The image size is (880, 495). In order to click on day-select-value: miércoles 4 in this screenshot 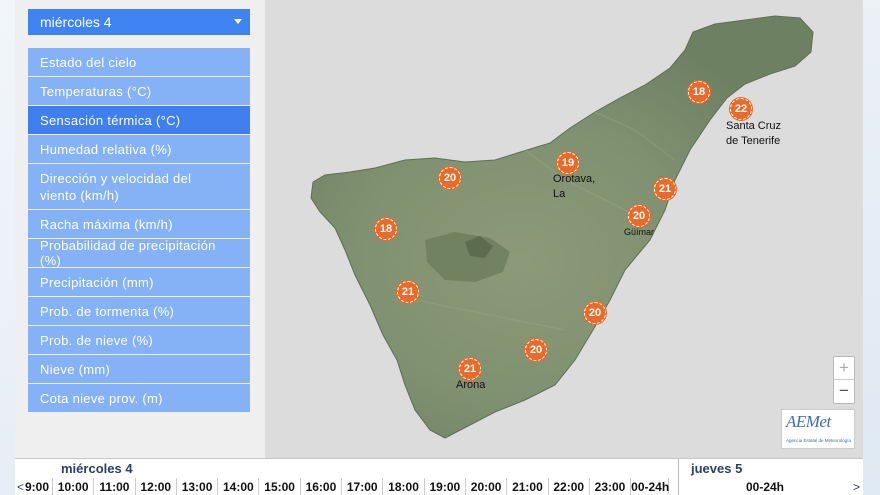, I will do `click(76, 22)`.